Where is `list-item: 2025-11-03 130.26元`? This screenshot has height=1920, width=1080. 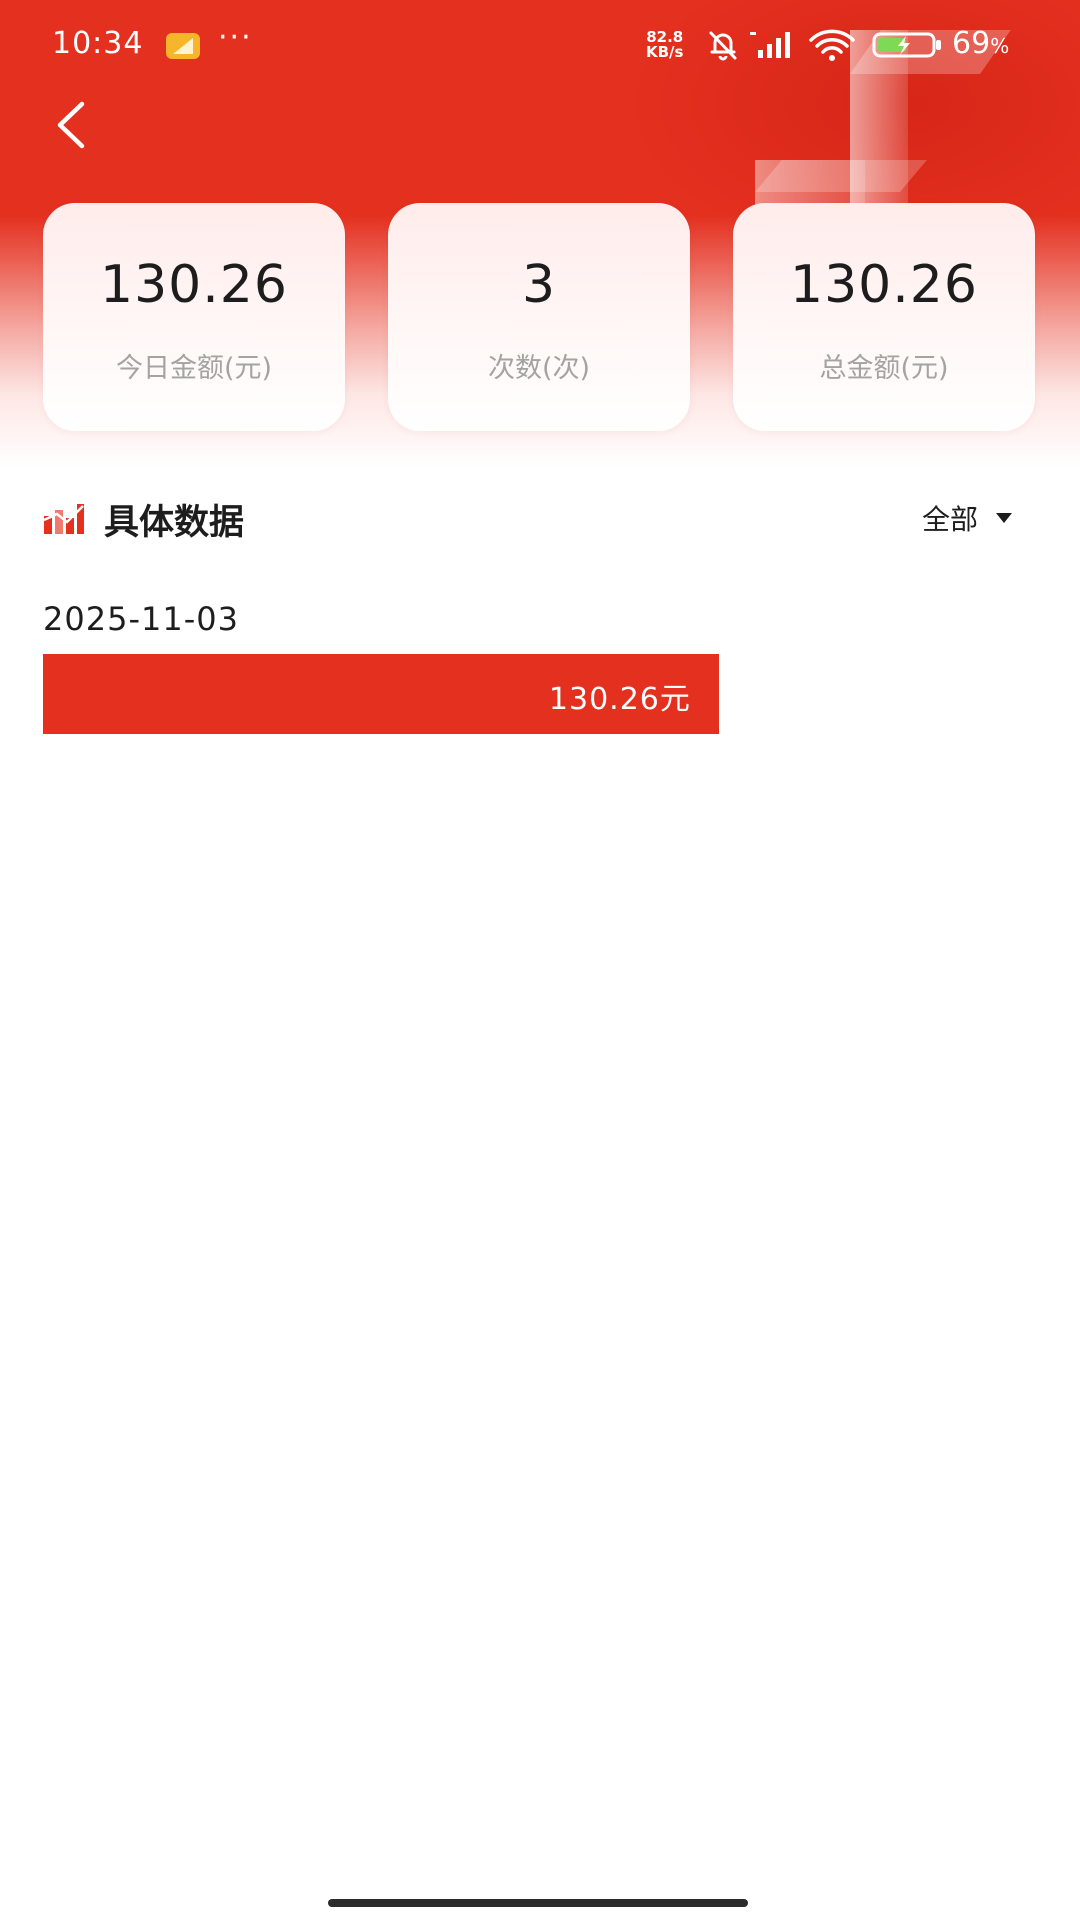 list-item: 2025-11-03 130.26元 is located at coordinates (540, 667).